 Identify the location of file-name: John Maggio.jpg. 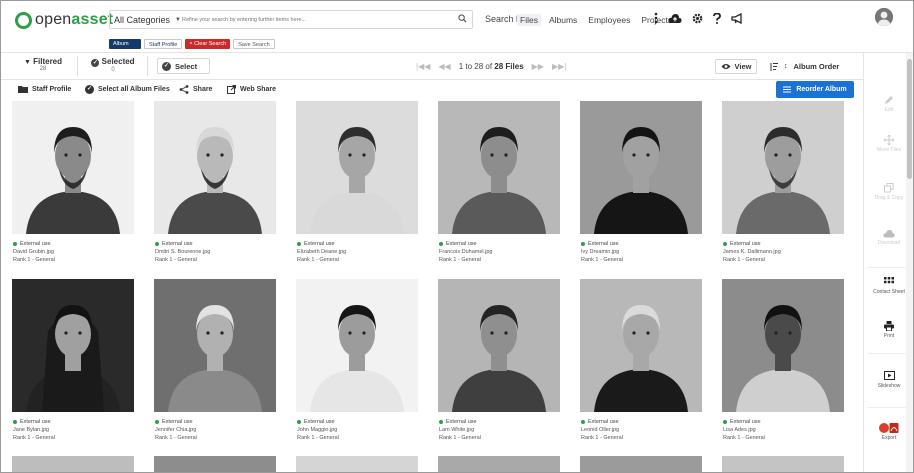
(318, 430).